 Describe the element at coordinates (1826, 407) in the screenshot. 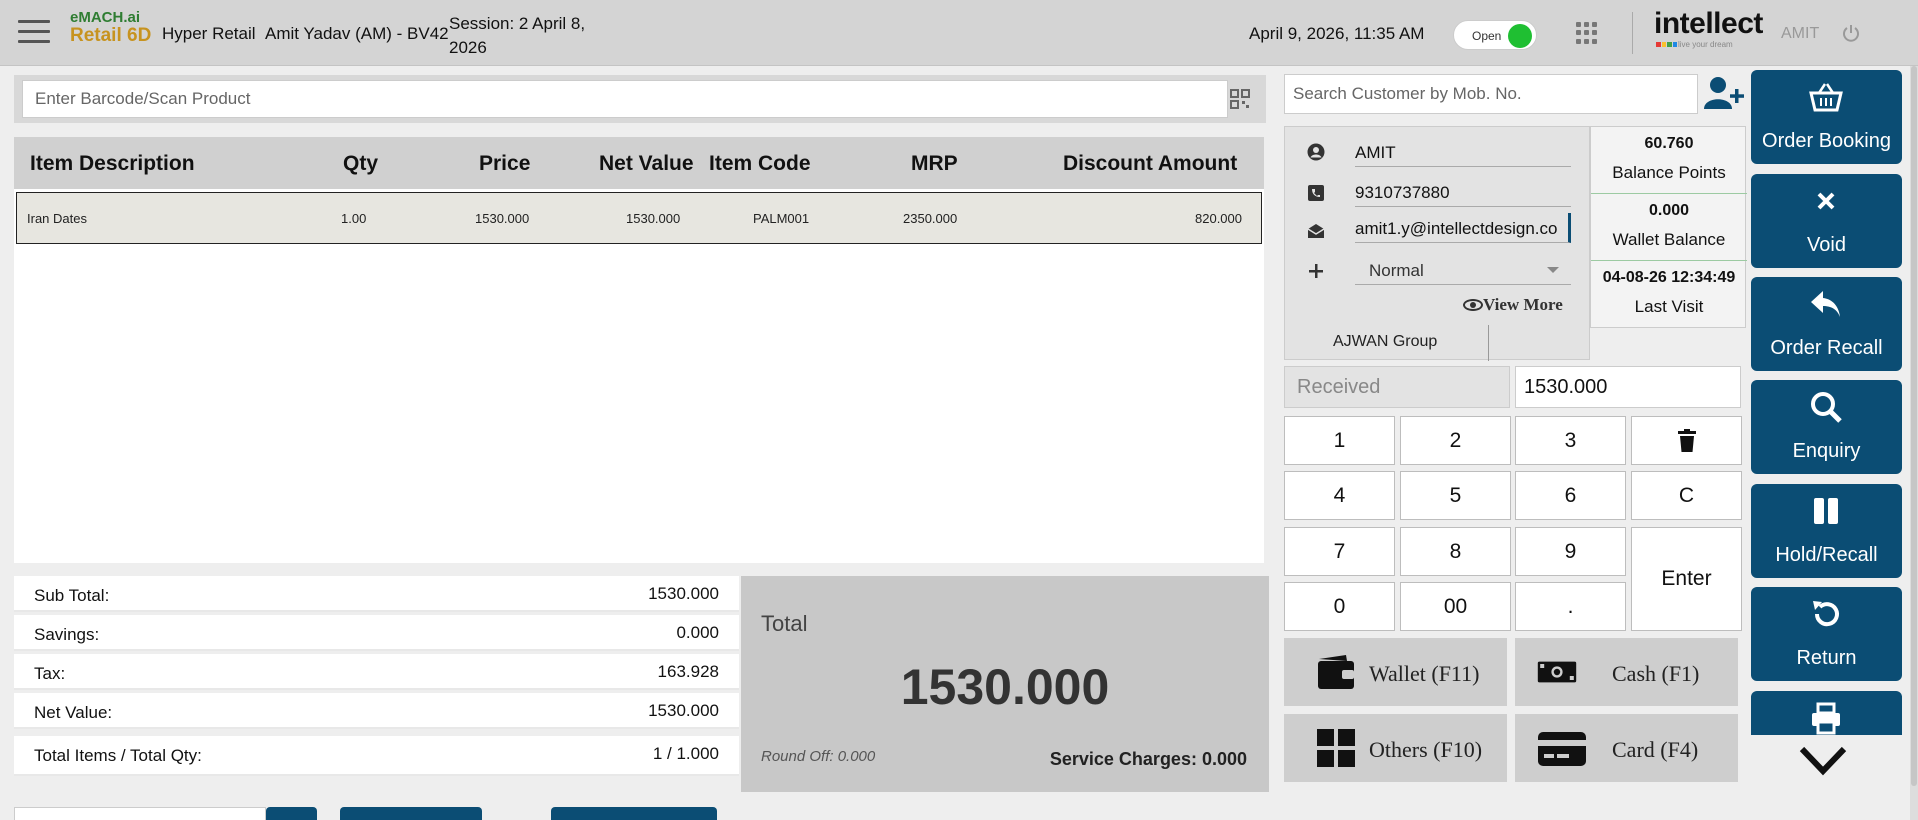

I see `search-icon` at that location.